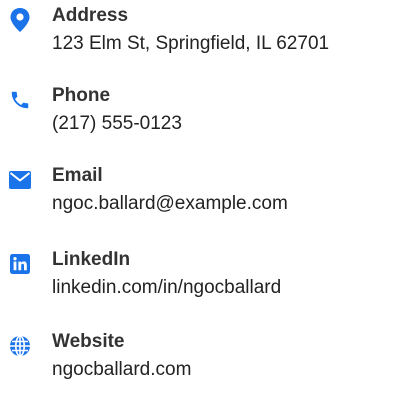  Describe the element at coordinates (20, 20) in the screenshot. I see `map-pin-icon` at that location.